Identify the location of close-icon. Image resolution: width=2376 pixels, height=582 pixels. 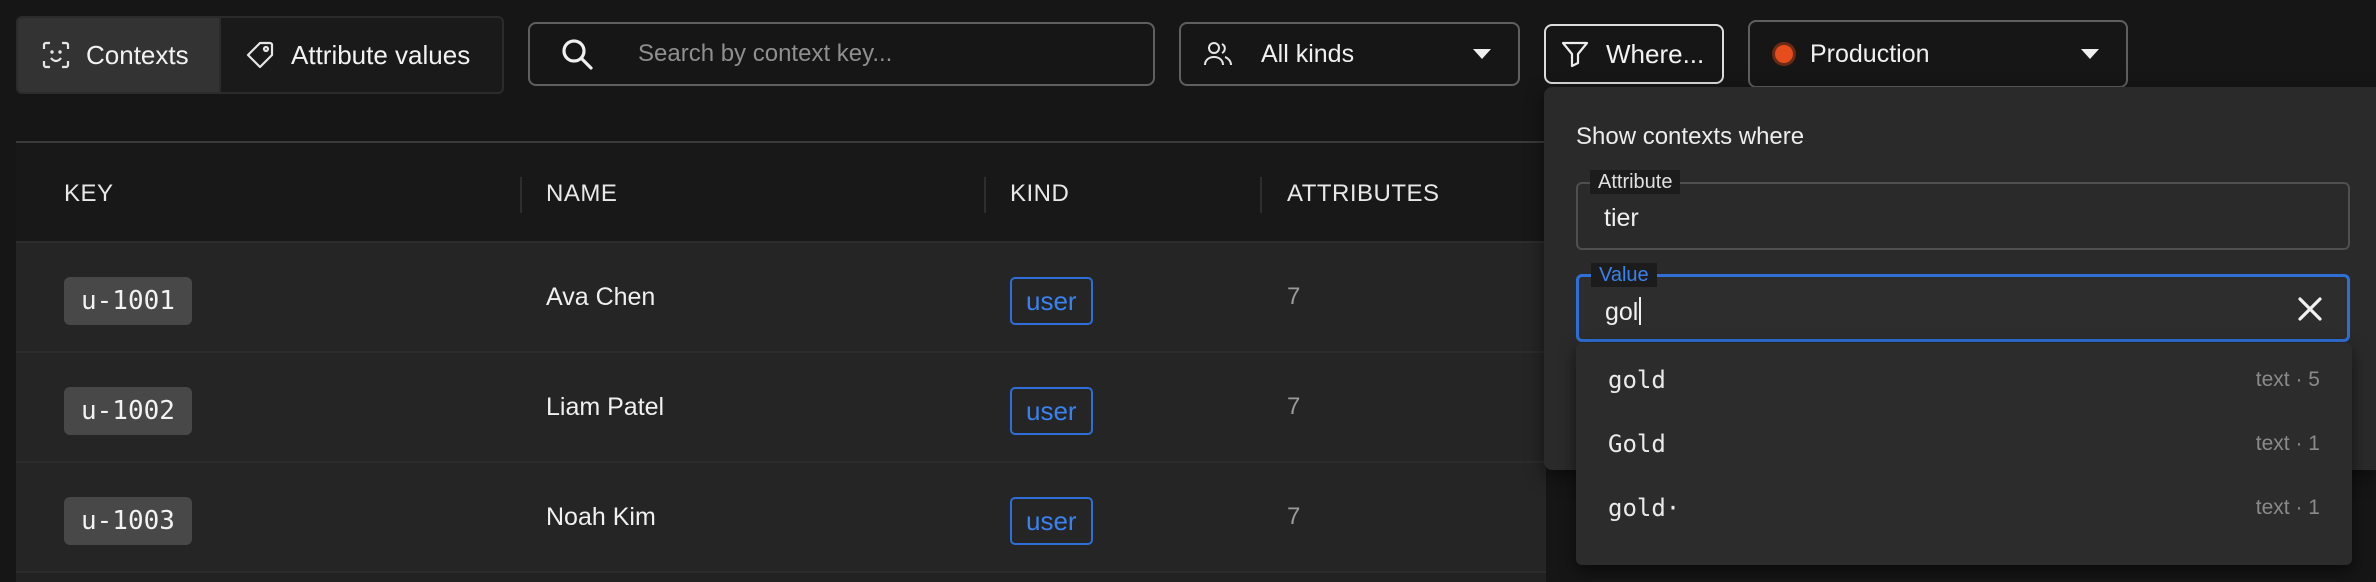
(2310, 309).